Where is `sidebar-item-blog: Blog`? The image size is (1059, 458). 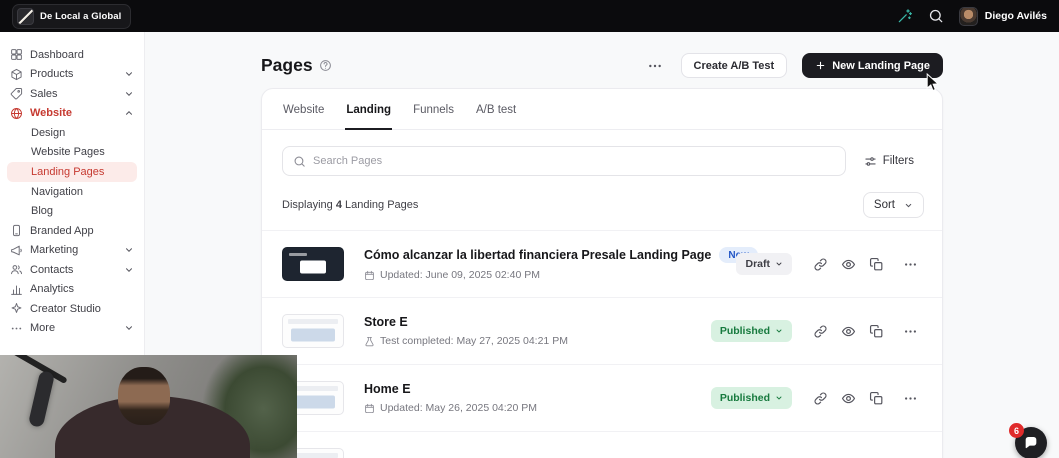
sidebar-item-blog: Blog is located at coordinates (72, 212).